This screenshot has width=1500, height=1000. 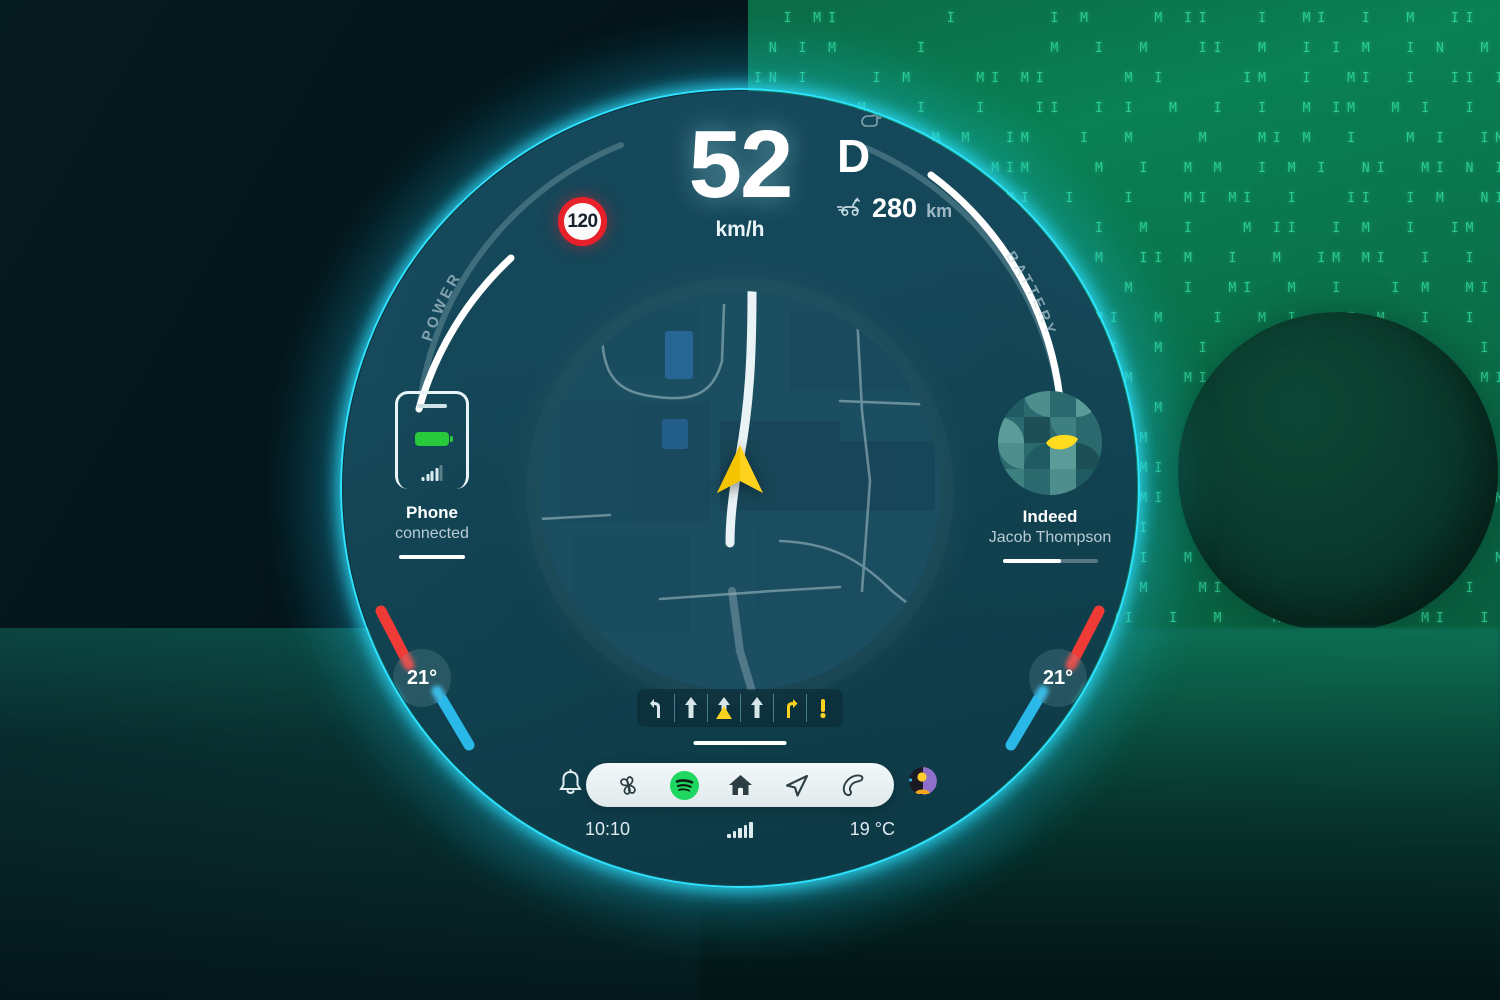 What do you see at coordinates (657, 708) in the screenshot?
I see `lane-turn-left` at bounding box center [657, 708].